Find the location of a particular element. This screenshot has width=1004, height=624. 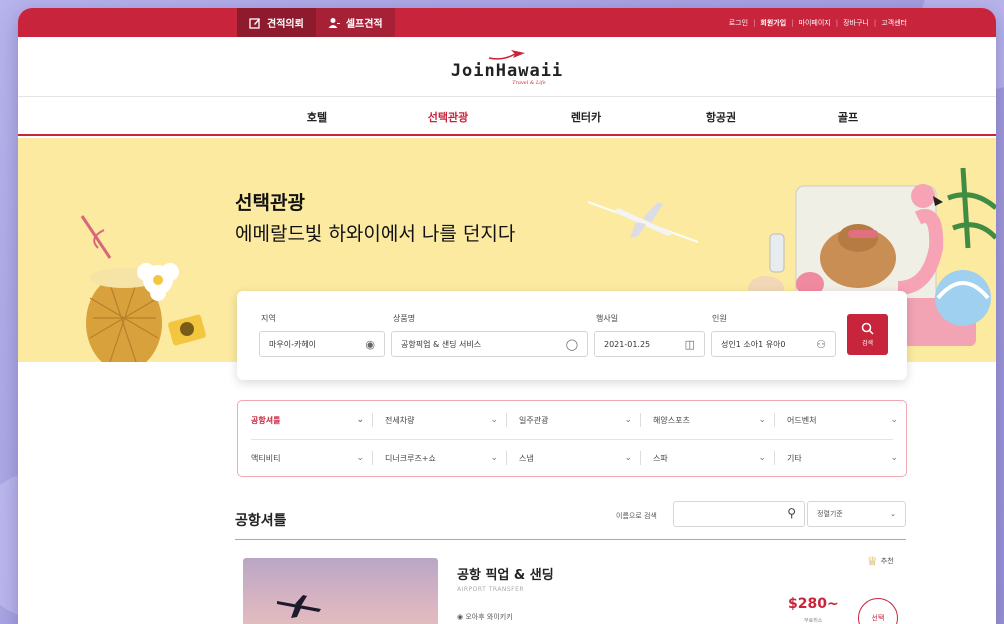

date-picker: 2021-01.25 ◫ is located at coordinates (649, 344).